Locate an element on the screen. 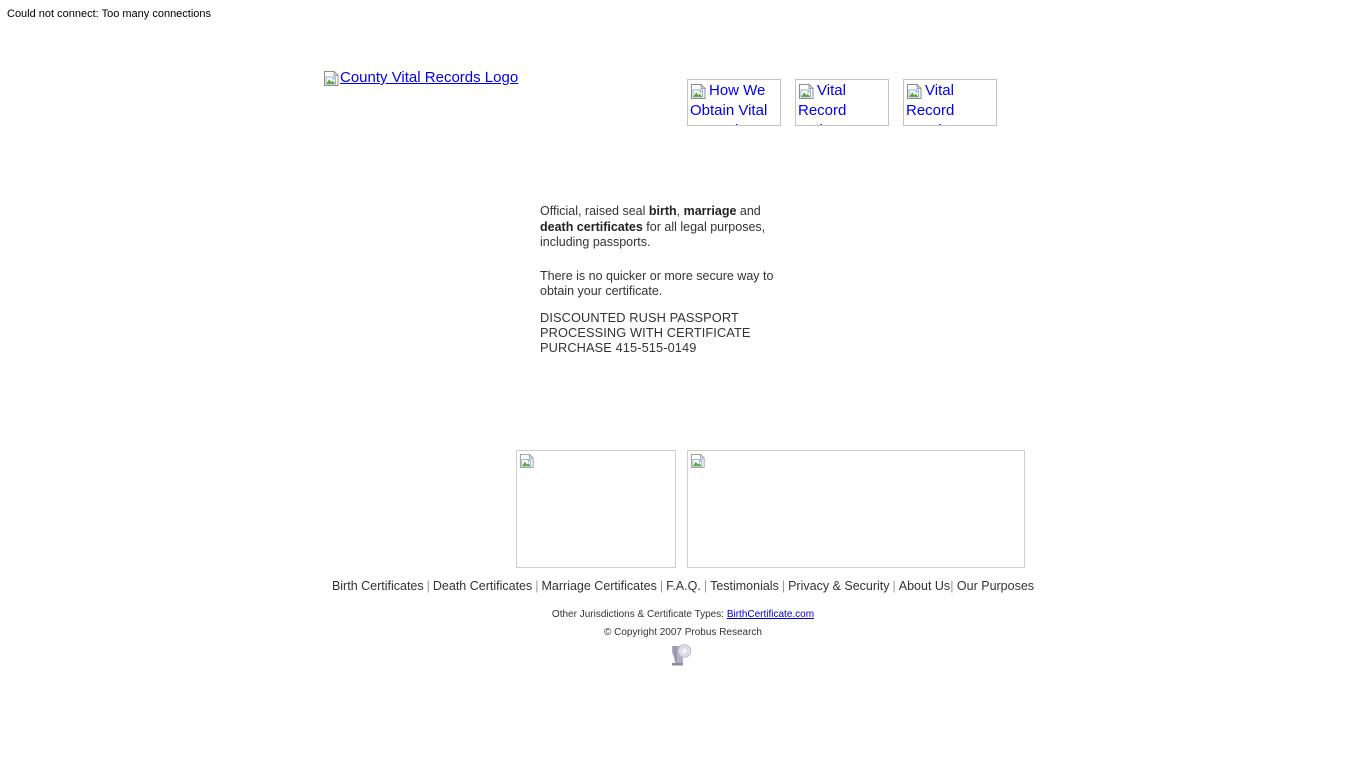 The image size is (1366, 768). intro-bold-birth: birth is located at coordinates (662, 211).